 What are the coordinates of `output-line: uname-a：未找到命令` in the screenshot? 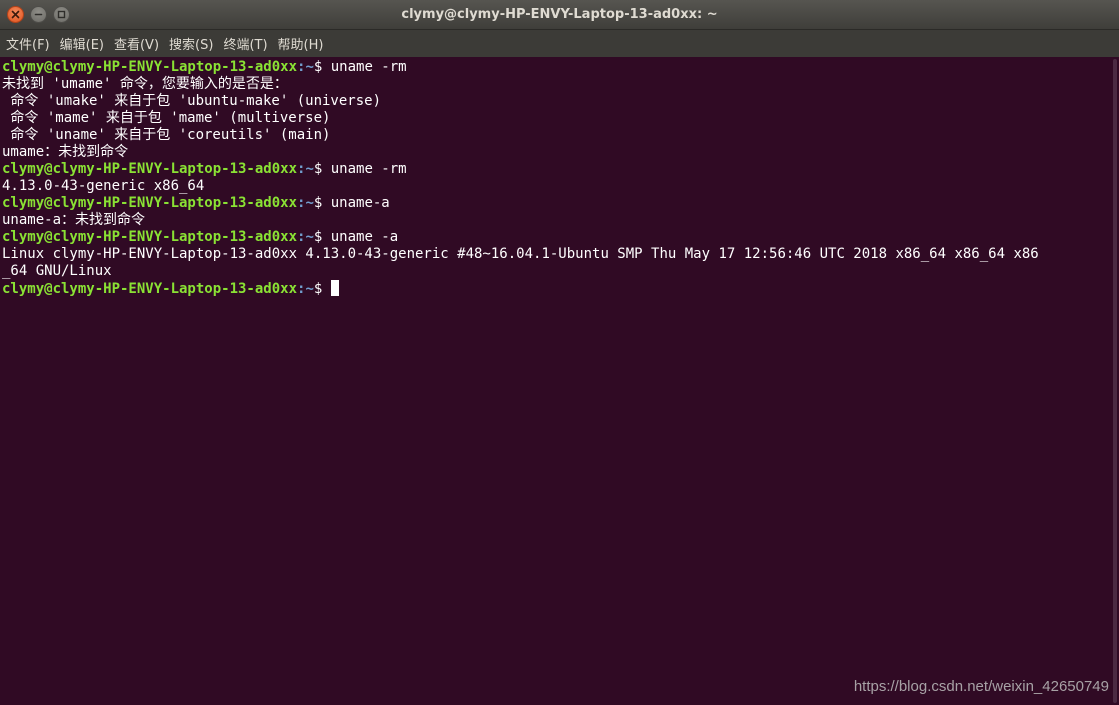 It's located at (74, 220).